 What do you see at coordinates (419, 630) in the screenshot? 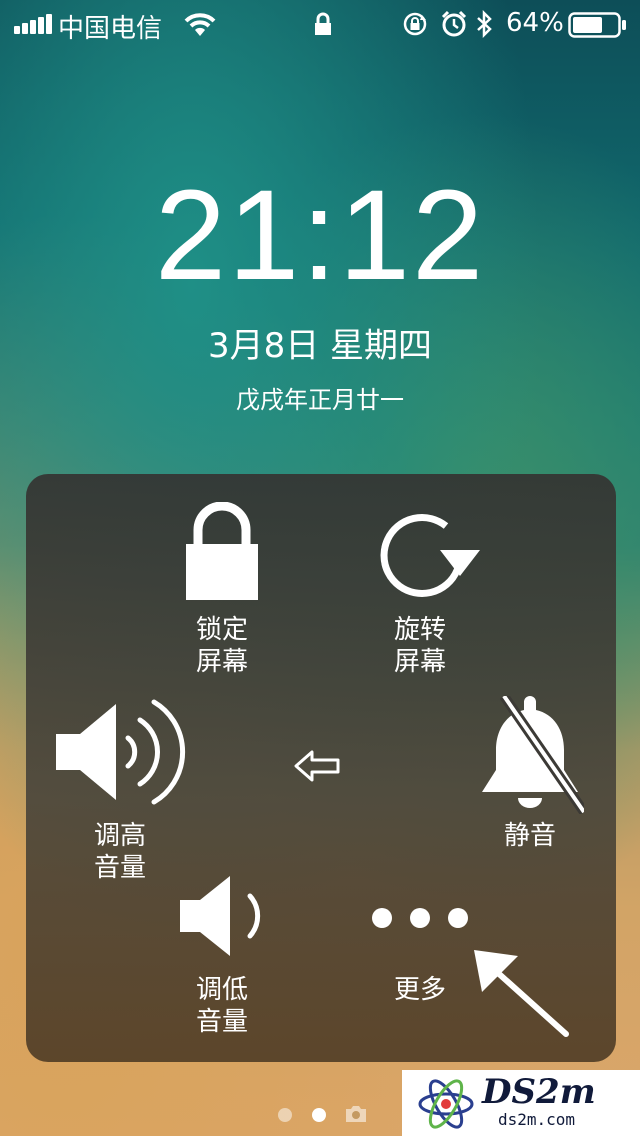
I see `rotate-label-line1: 旋转` at bounding box center [419, 630].